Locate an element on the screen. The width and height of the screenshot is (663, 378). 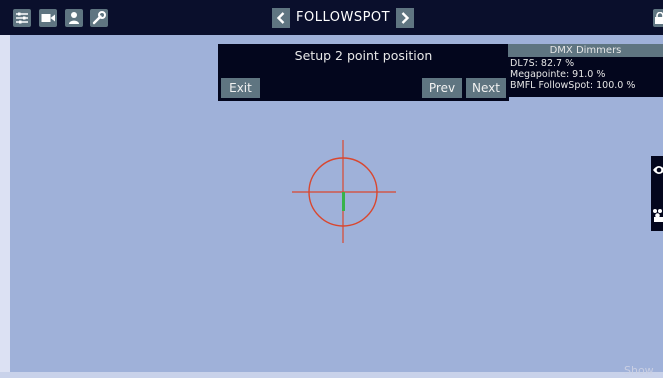
sliders-button is located at coordinates (22, 18).